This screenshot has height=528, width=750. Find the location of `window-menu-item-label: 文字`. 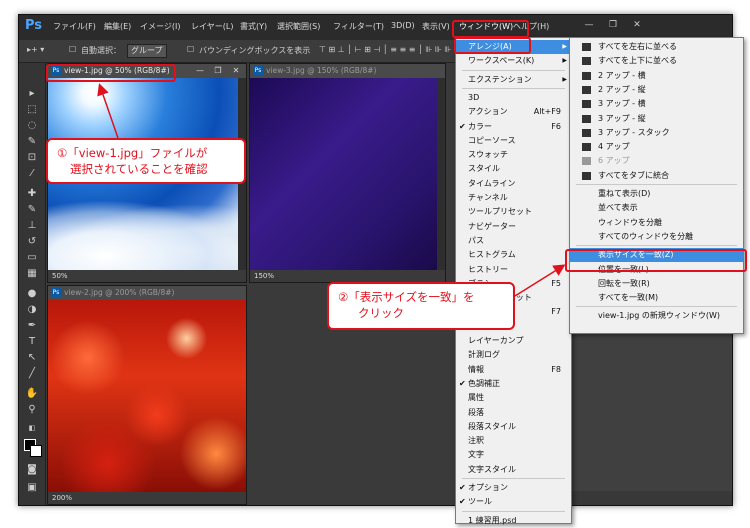

window-menu-item-label: 文字 is located at coordinates (476, 455).